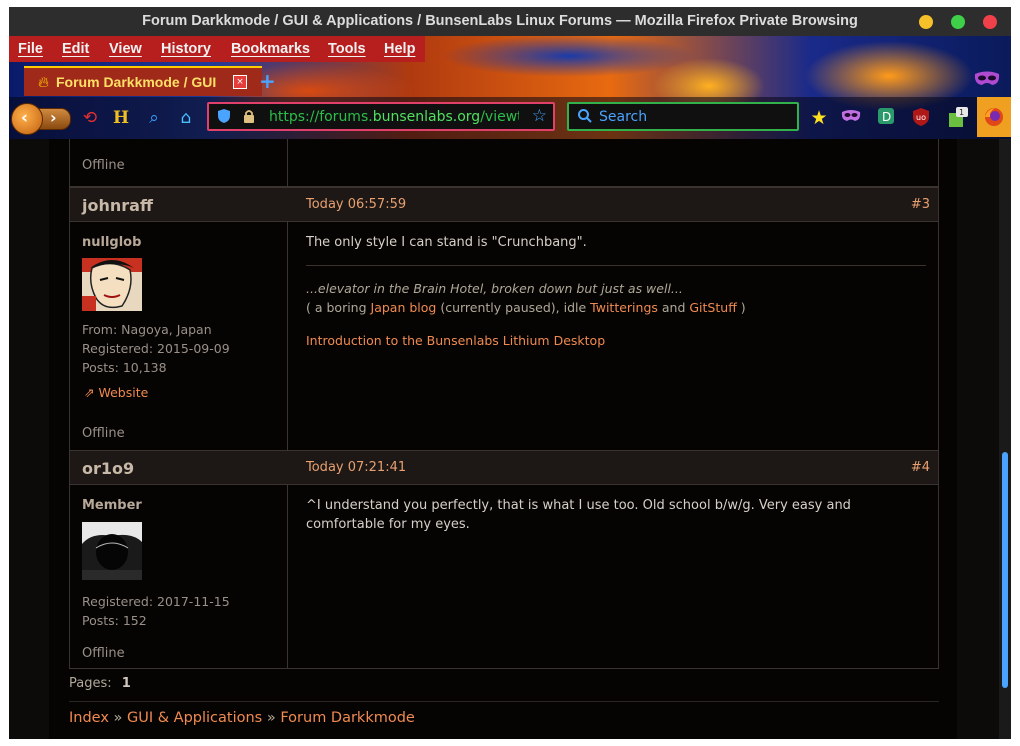  Describe the element at coordinates (179, 319) in the screenshot. I see `post-author-column` at that location.